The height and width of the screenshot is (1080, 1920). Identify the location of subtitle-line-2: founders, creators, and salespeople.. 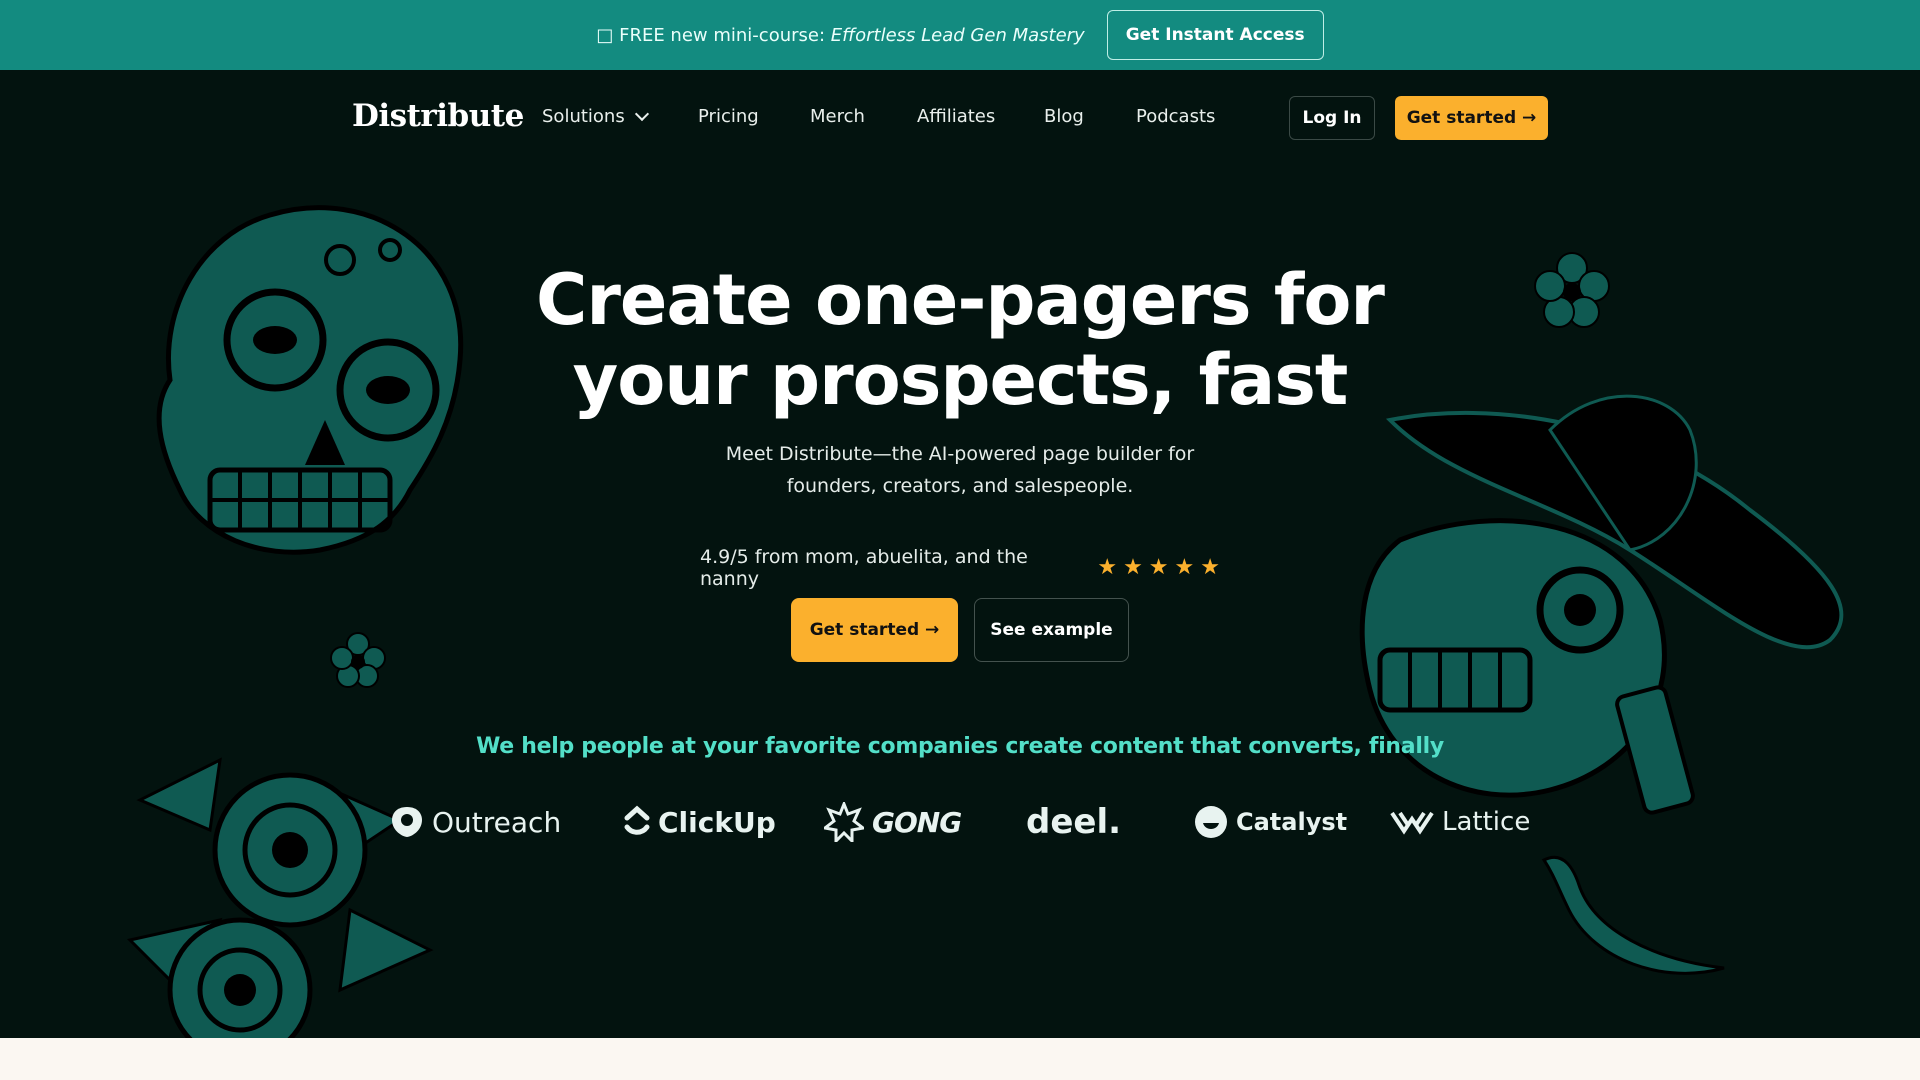
(960, 486).